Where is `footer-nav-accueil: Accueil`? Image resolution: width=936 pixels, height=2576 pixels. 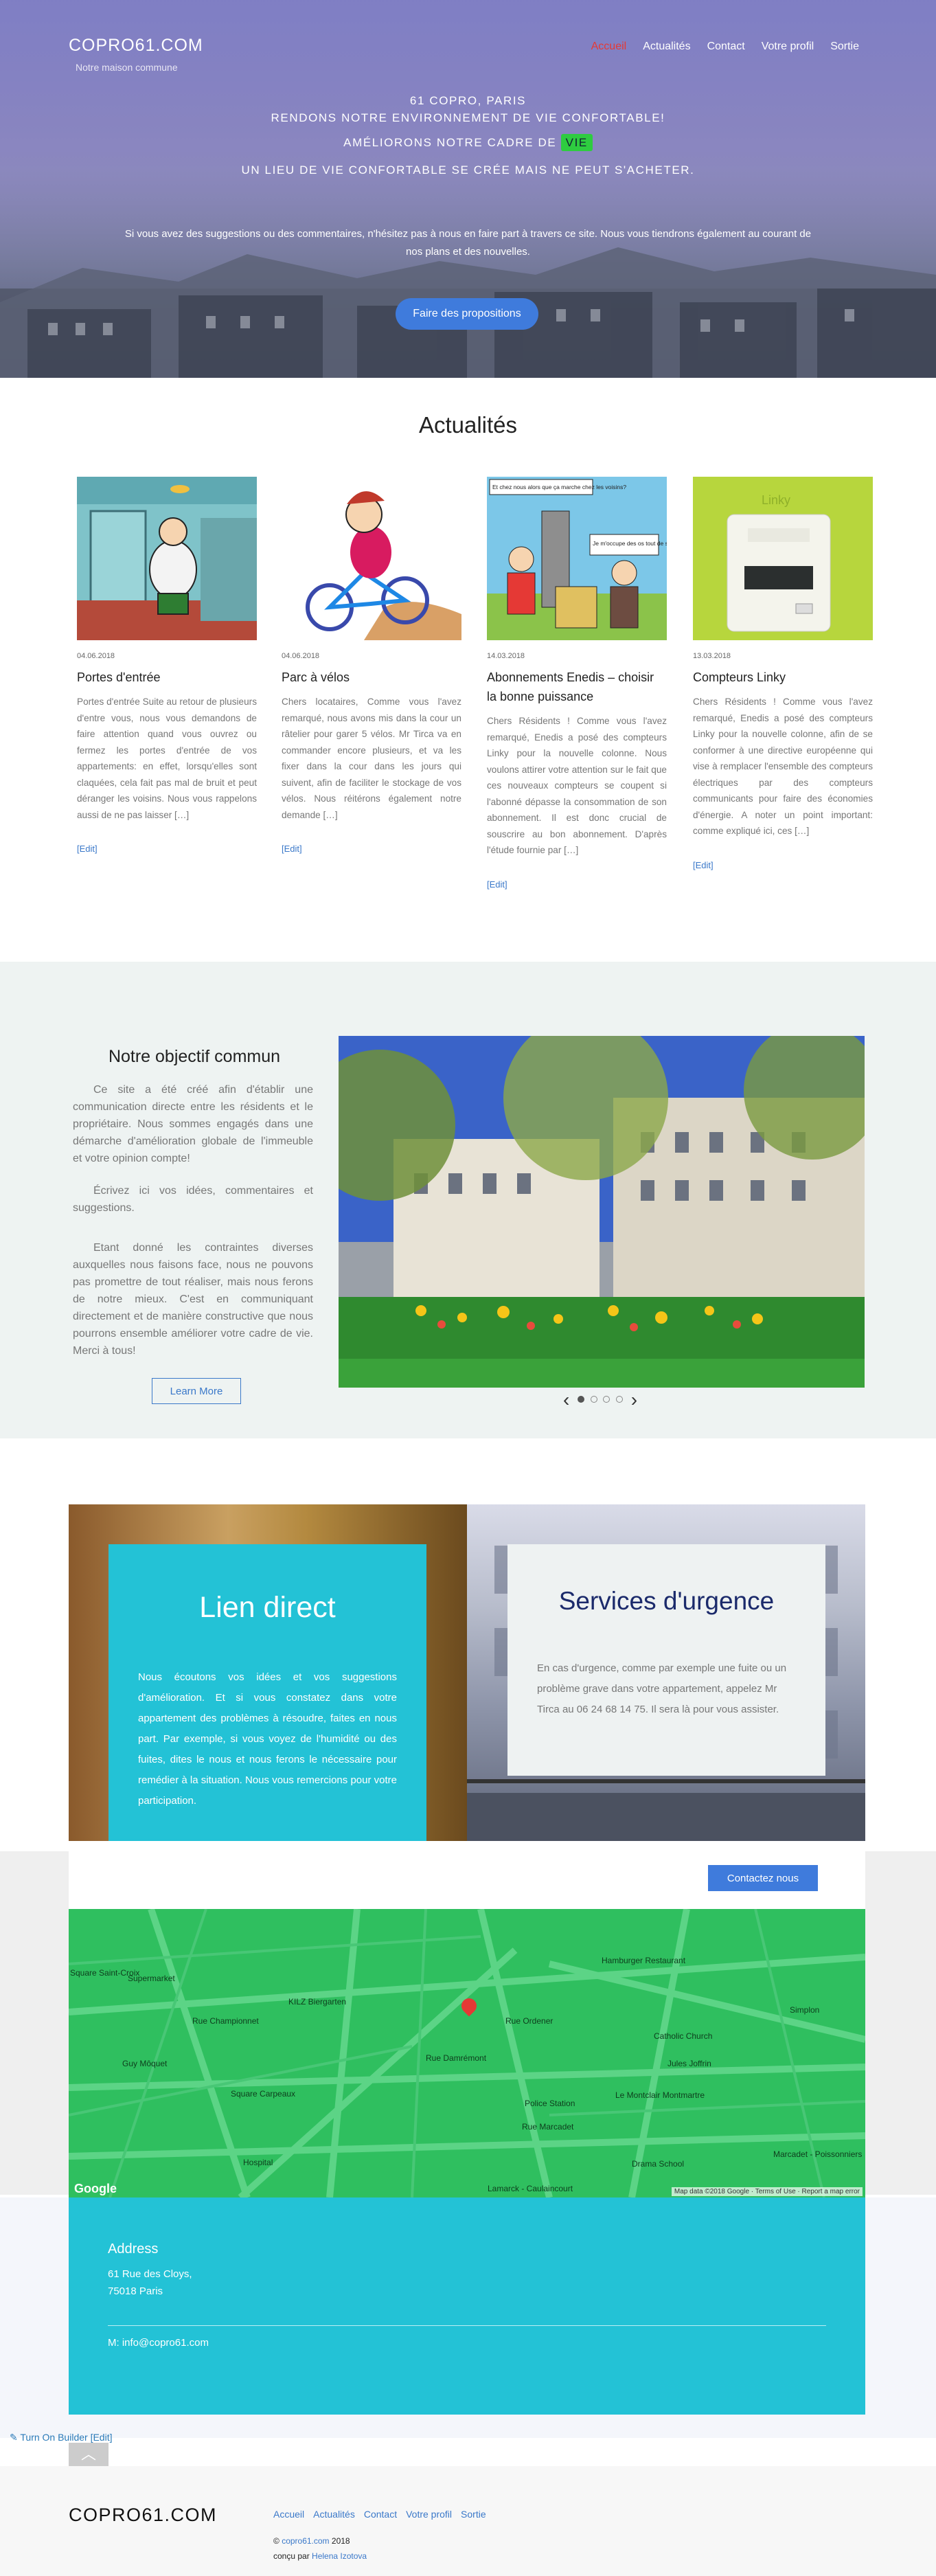
footer-nav-accueil: Accueil is located at coordinates (288, 2514).